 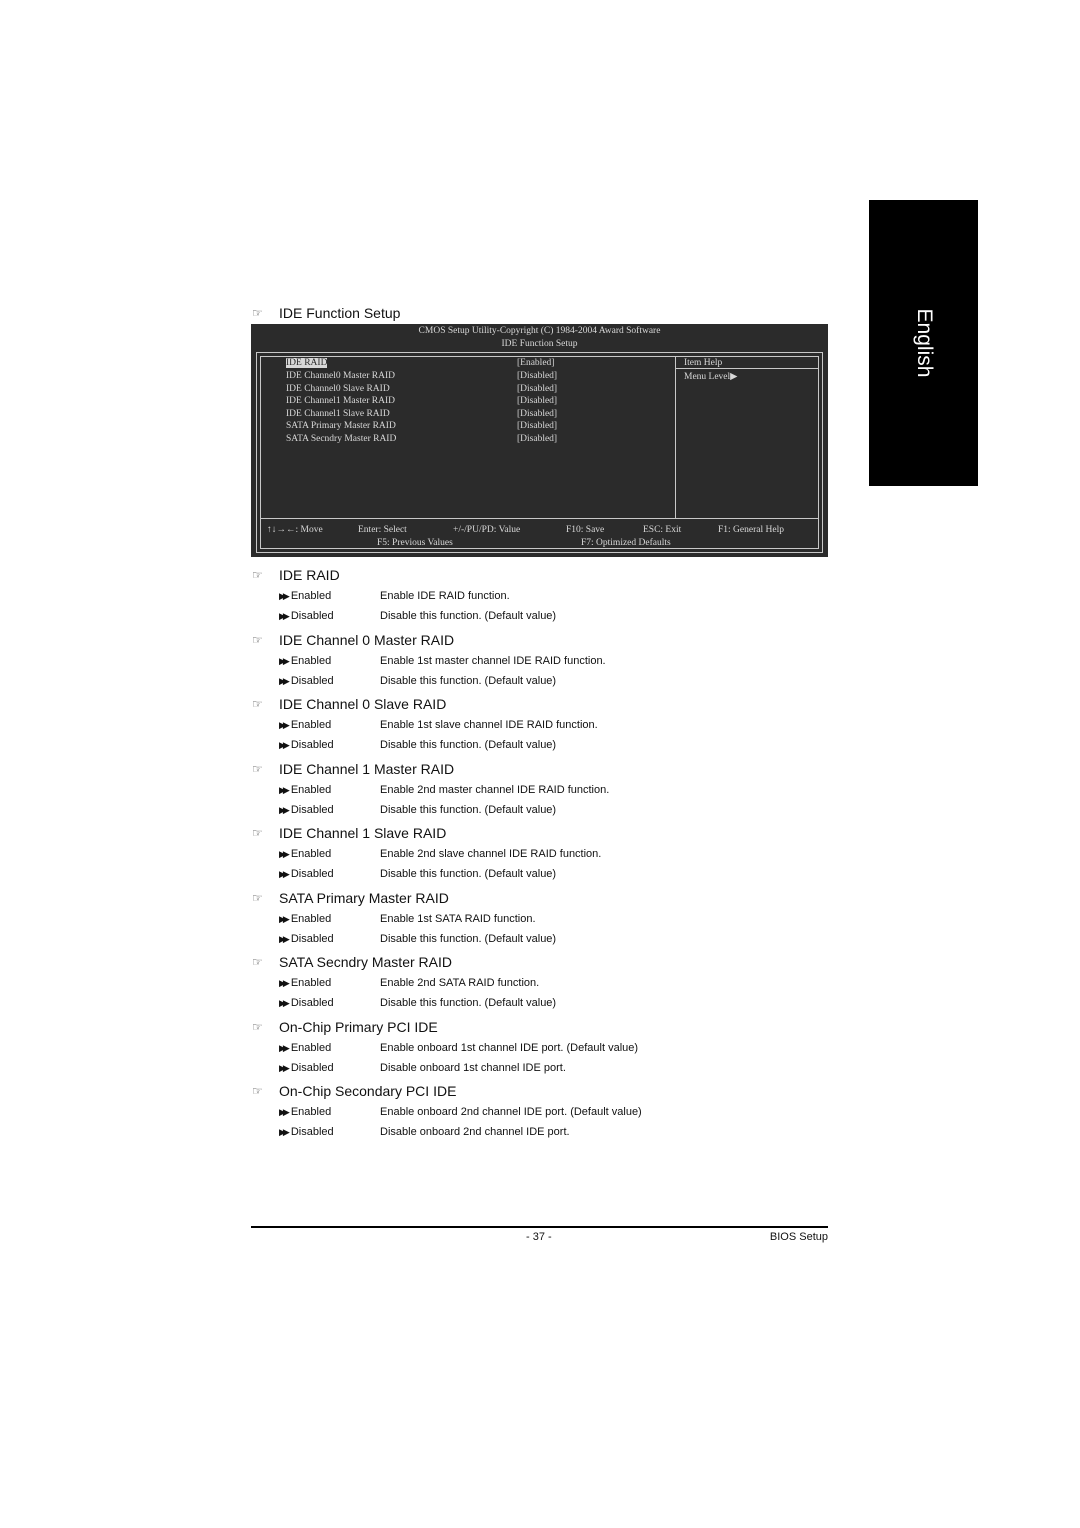 What do you see at coordinates (340, 313) in the screenshot?
I see `page-heading-text: IDE Function Setup` at bounding box center [340, 313].